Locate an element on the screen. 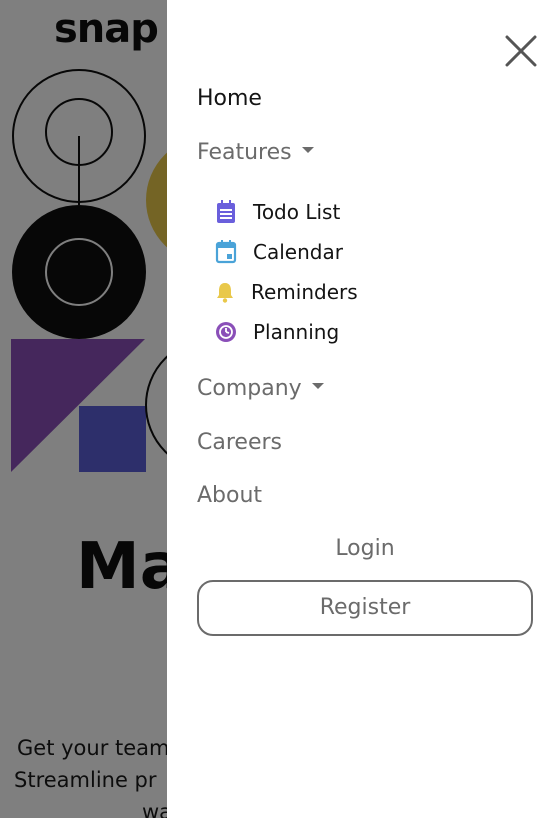 This screenshot has width=556, height=818. submenu-item-planning: Planning is located at coordinates (277, 332).